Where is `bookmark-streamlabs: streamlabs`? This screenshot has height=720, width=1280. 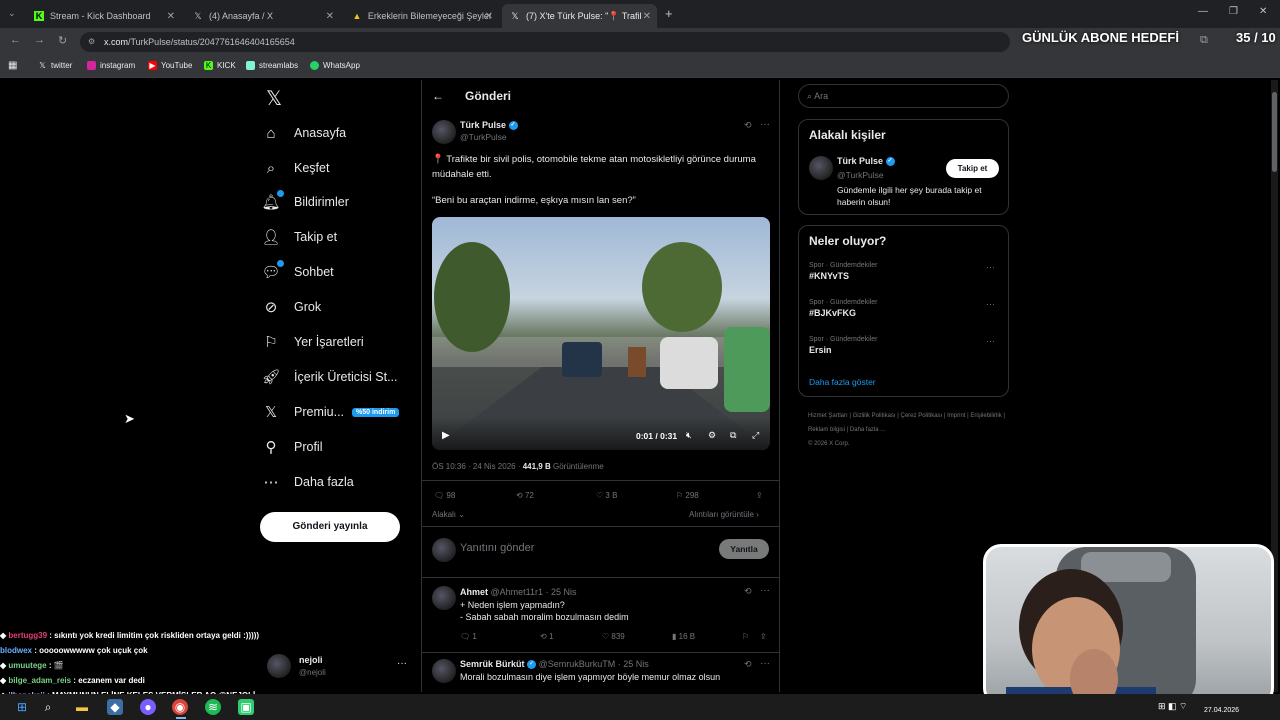
bookmark-streamlabs: streamlabs is located at coordinates (272, 65).